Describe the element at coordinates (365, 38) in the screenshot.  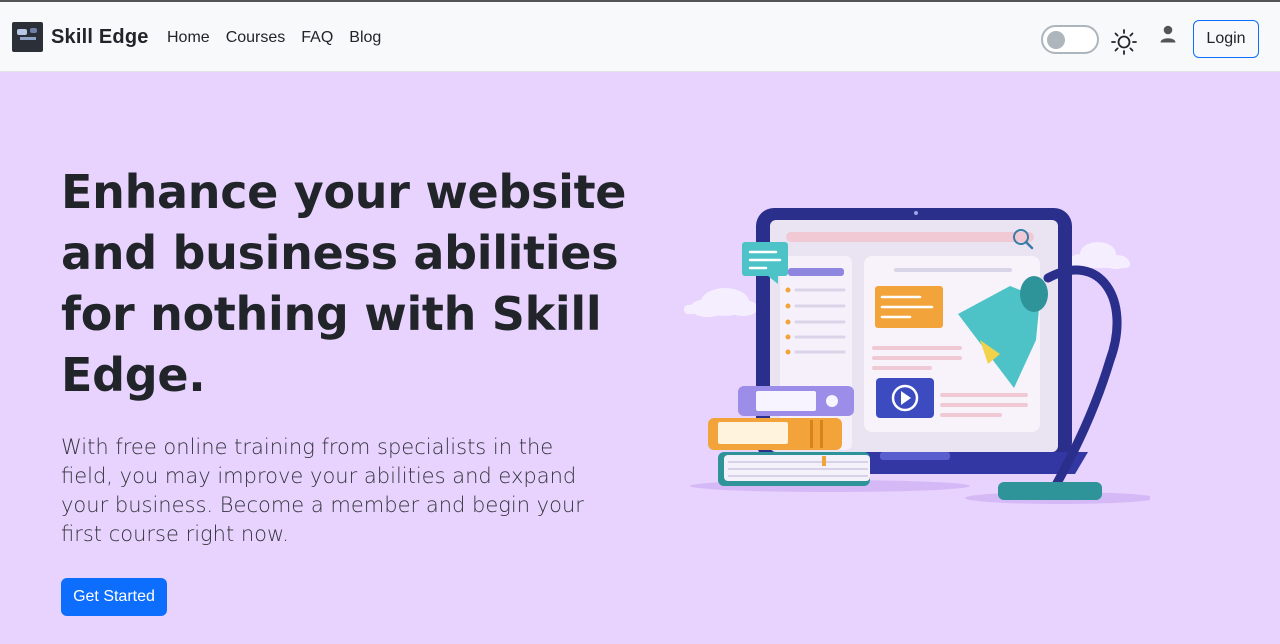
I see `nav-link-blog: Blog` at that location.